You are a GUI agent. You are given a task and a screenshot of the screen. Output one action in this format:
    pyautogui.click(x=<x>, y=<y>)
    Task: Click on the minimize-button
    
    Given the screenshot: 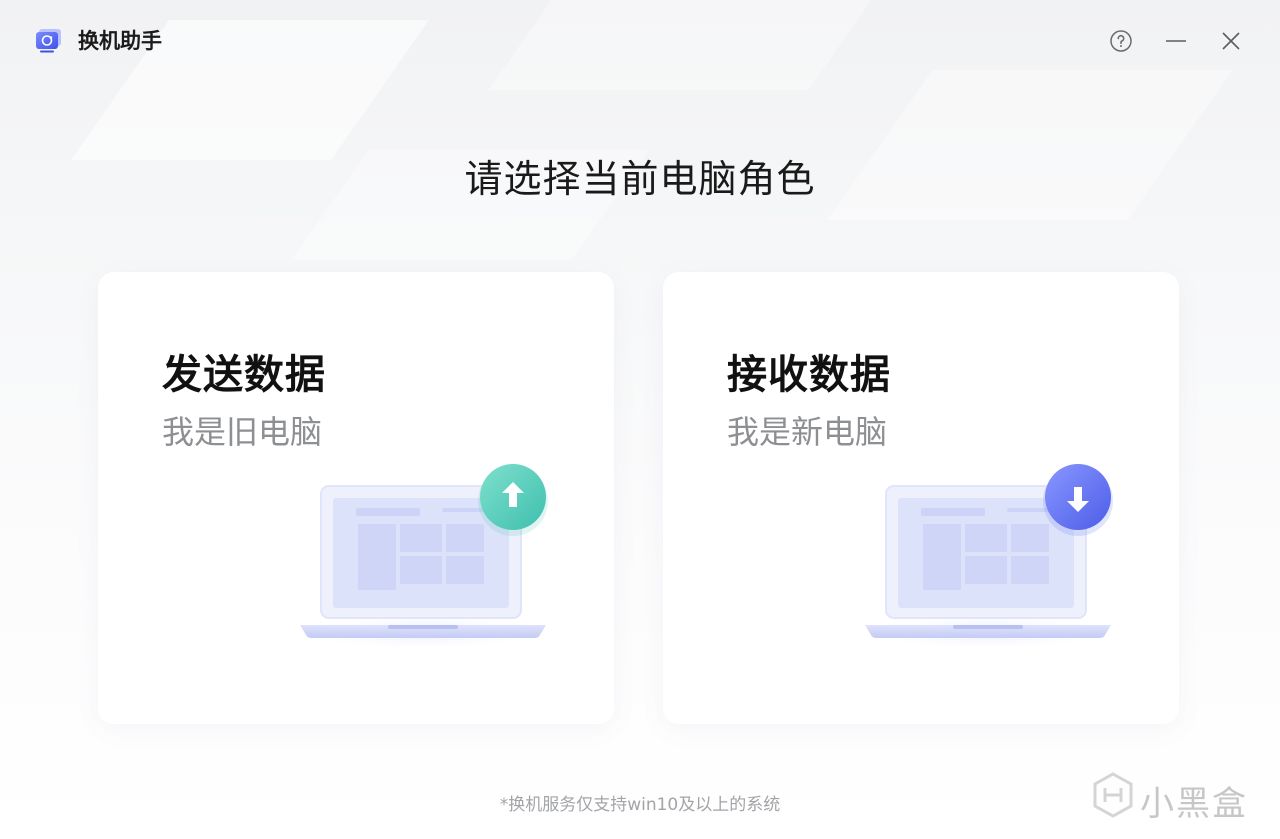 What is the action you would take?
    pyautogui.click(x=1176, y=43)
    